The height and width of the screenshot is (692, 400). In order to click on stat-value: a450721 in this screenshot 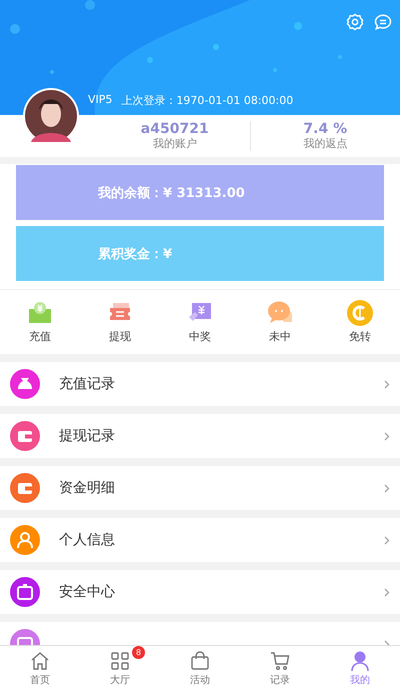, I will do `click(174, 129)`.